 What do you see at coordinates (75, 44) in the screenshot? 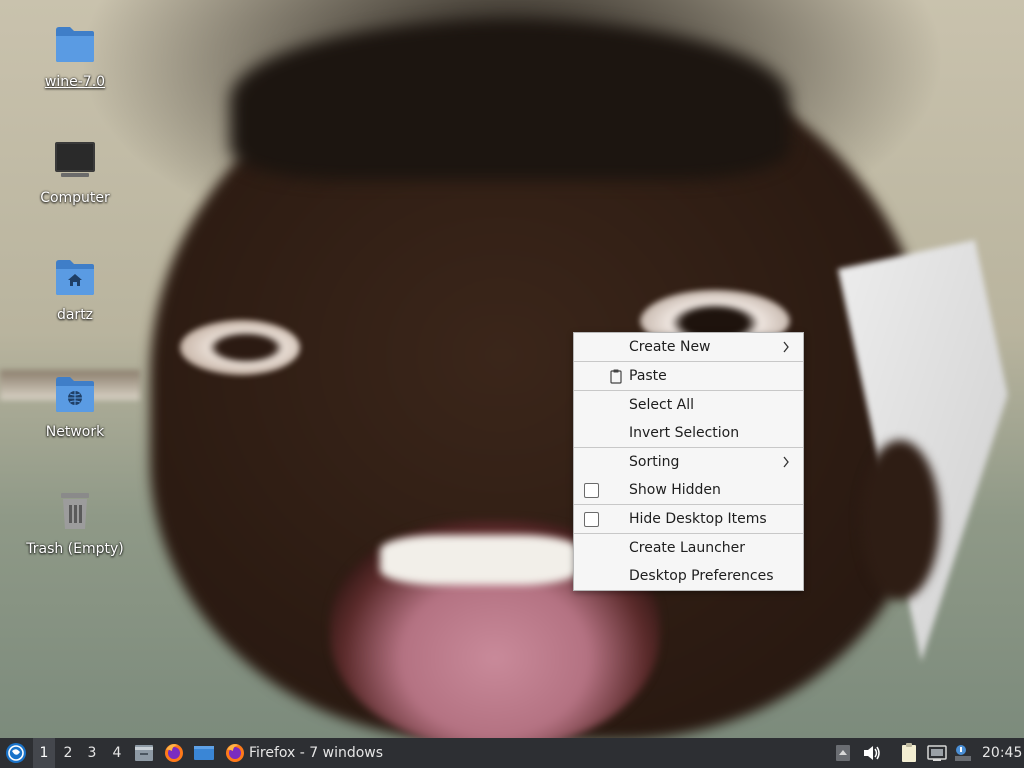
I see `folder-icon` at bounding box center [75, 44].